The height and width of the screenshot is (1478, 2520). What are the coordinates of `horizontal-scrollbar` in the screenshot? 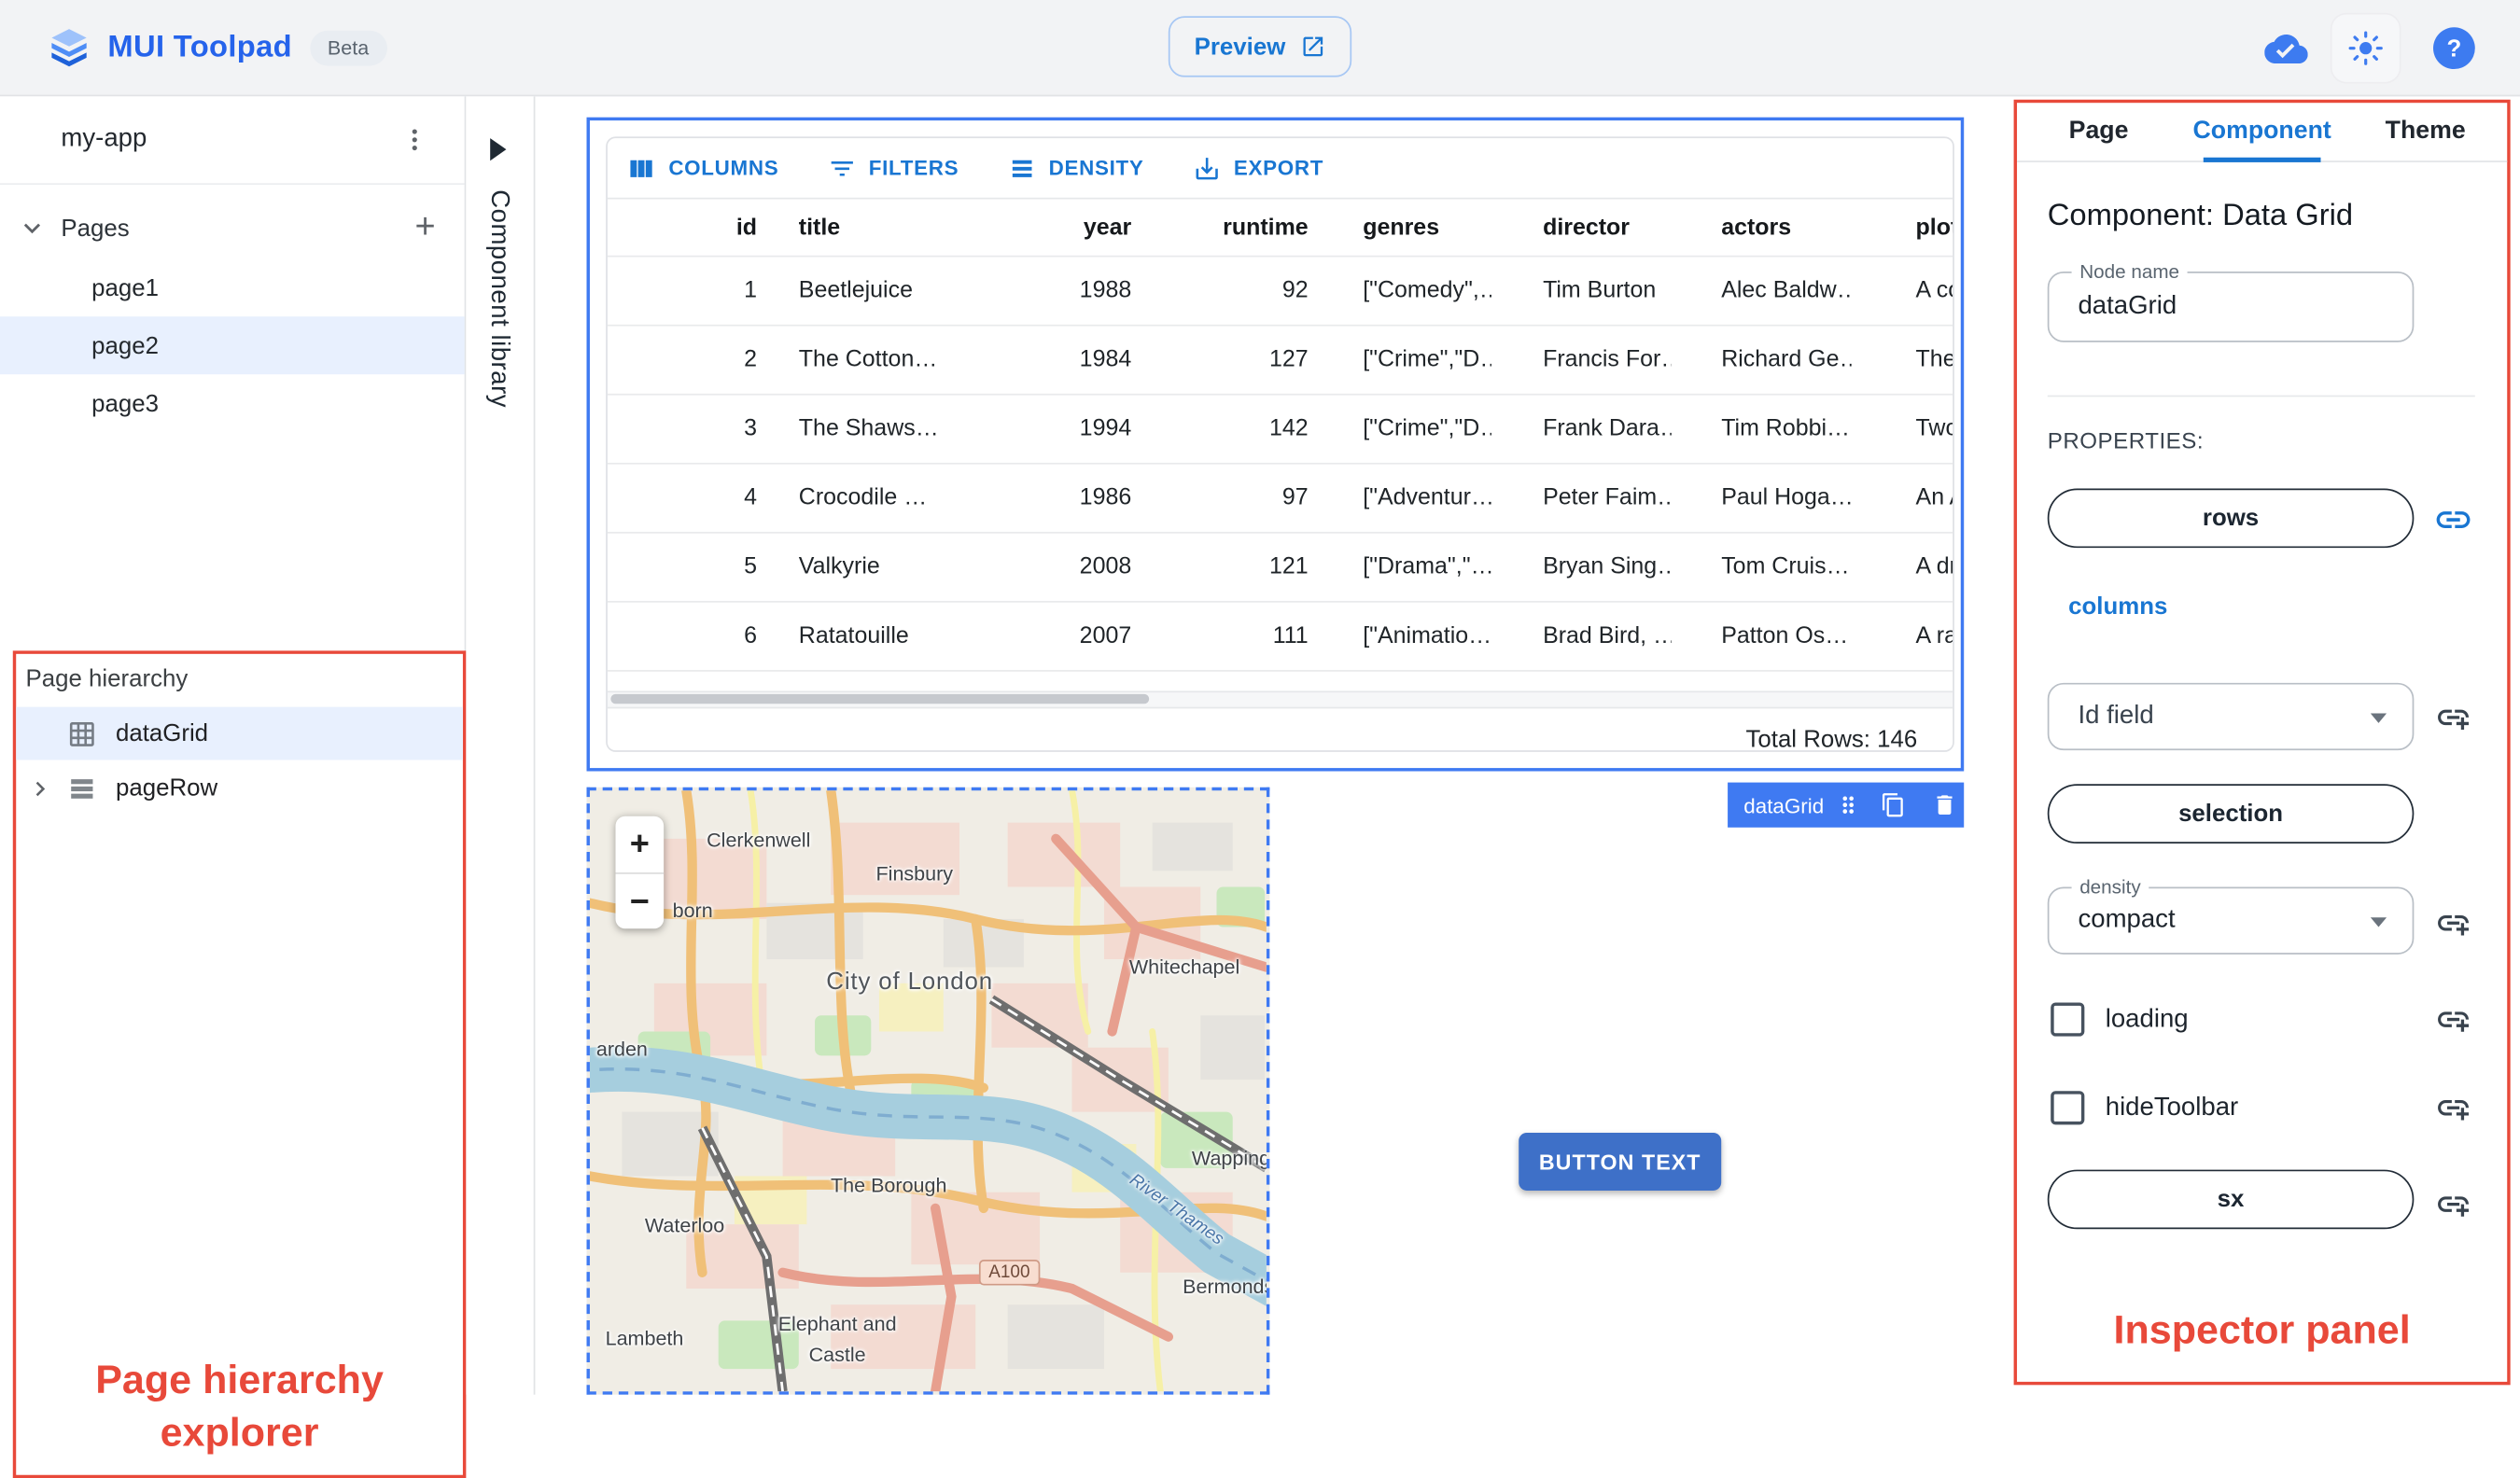 It's located at (1280, 699).